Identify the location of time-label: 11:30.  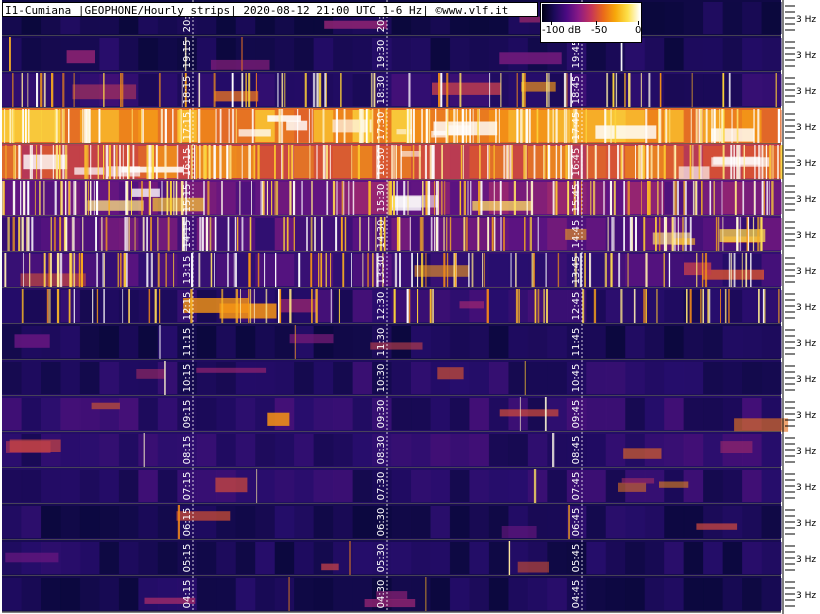
(381, 342).